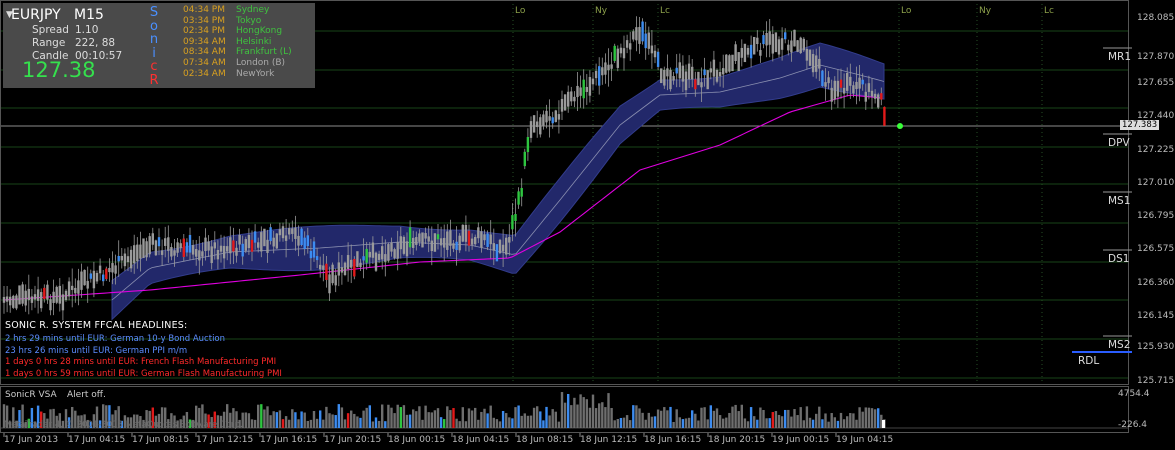 Image resolution: width=1175 pixels, height=450 pixels. I want to click on timeframe: M15, so click(89, 15).